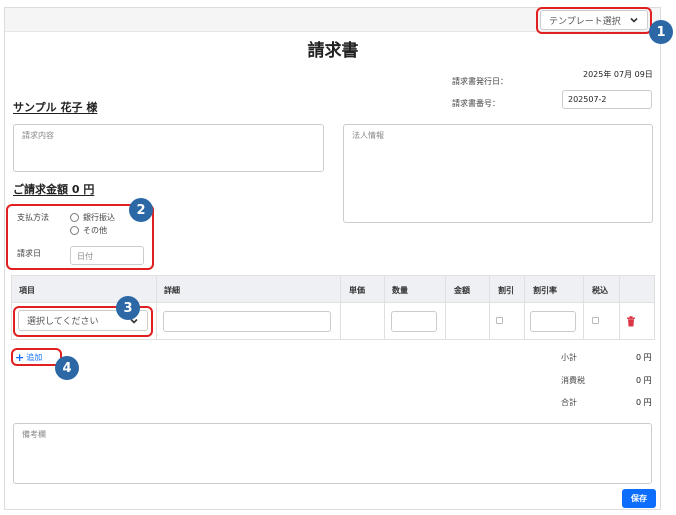 The image size is (676, 515). What do you see at coordinates (644, 402) in the screenshot?
I see `total-value: 0 円` at bounding box center [644, 402].